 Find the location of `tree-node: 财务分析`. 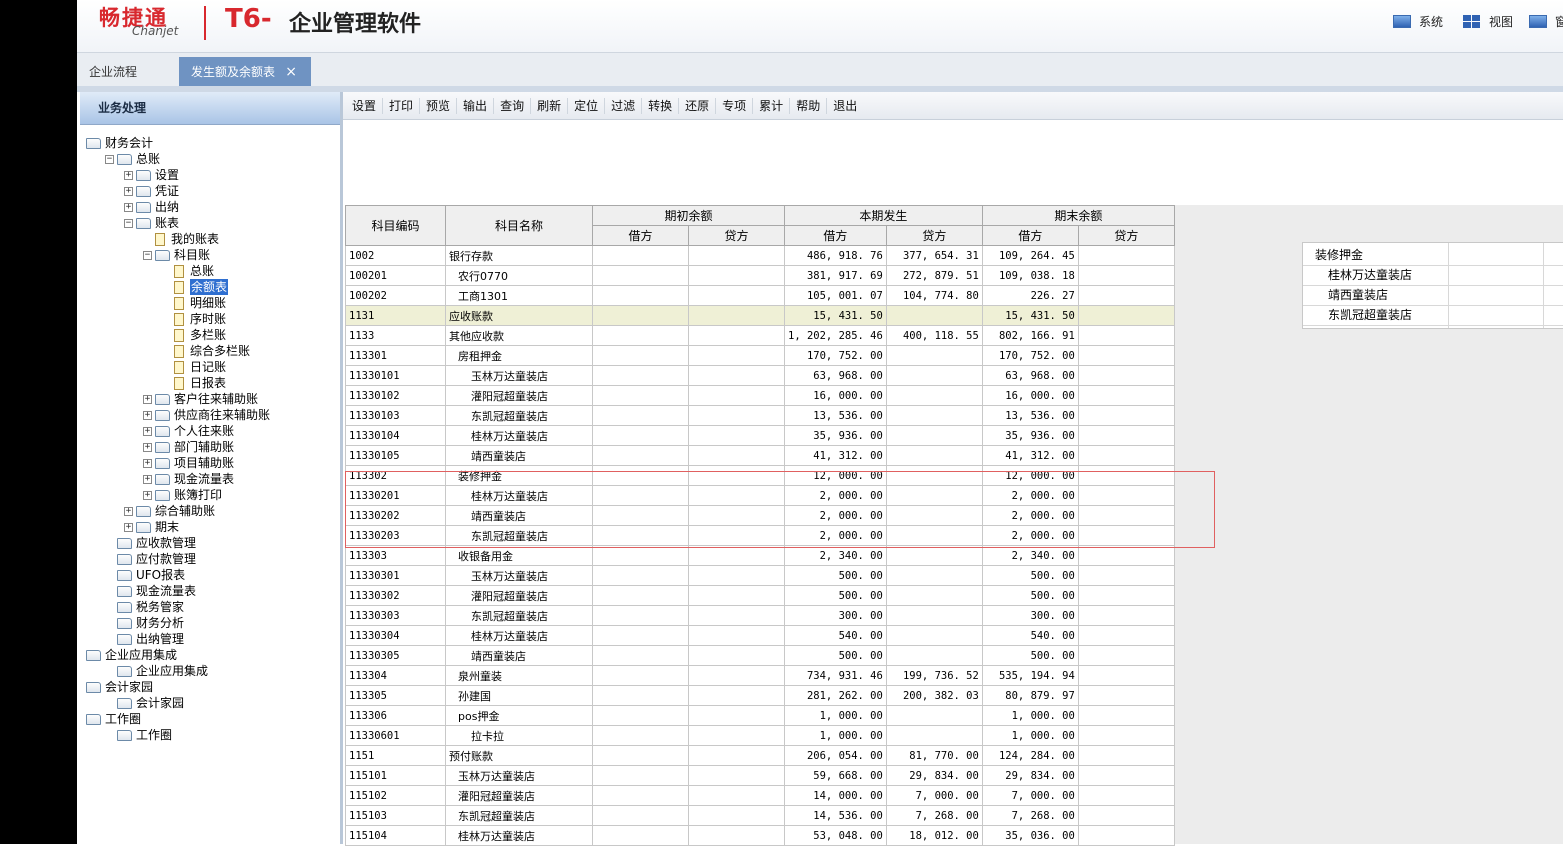

tree-node: 财务分析 is located at coordinates (144, 623).